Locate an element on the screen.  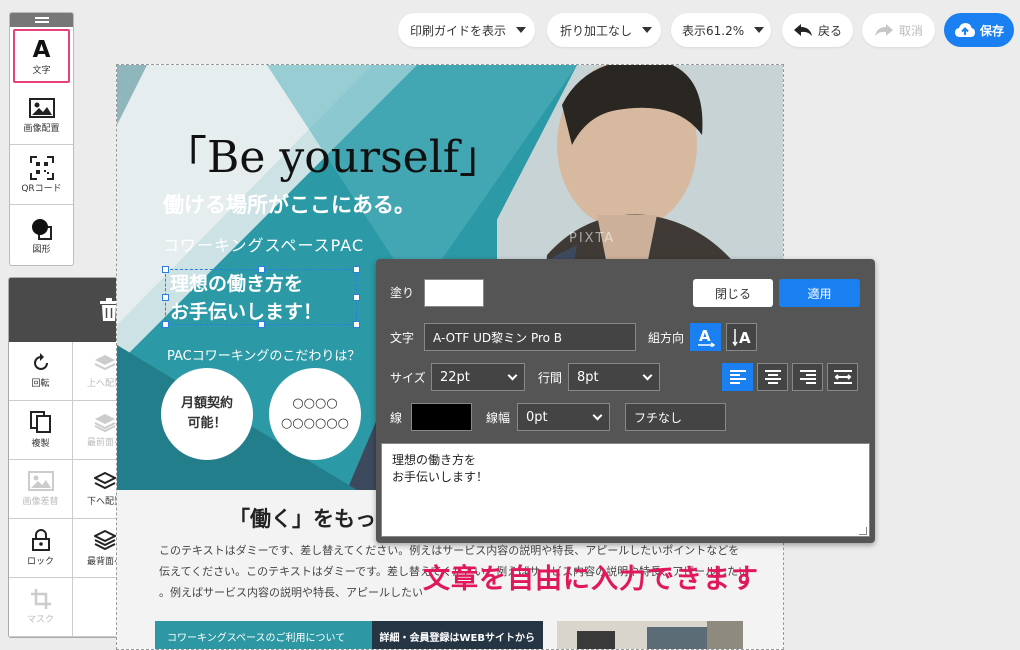
rotate-label: 回転 is located at coordinates (40, 384).